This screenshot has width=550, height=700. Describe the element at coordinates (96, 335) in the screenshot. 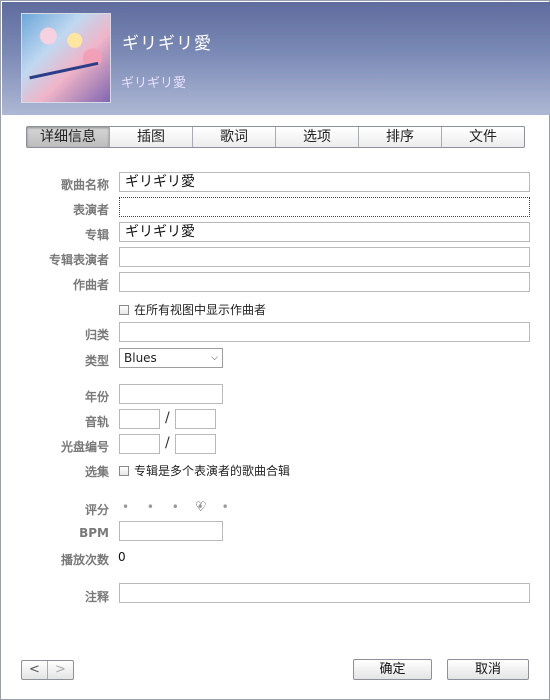

I see `grouping-label: 归类` at that location.